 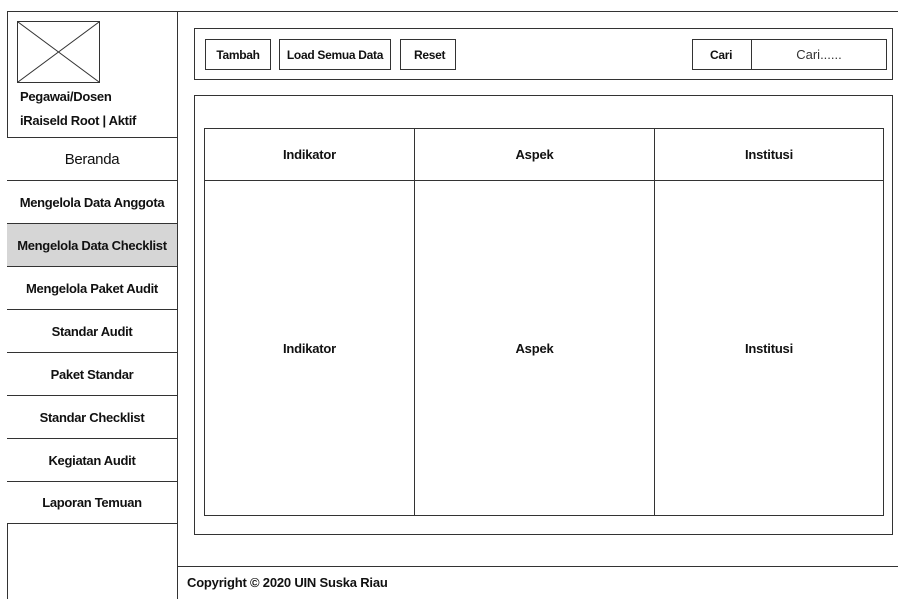 What do you see at coordinates (92, 287) in the screenshot?
I see `sidebar-item-mengelola-paket-audit: Mengelola Paket Audit` at bounding box center [92, 287].